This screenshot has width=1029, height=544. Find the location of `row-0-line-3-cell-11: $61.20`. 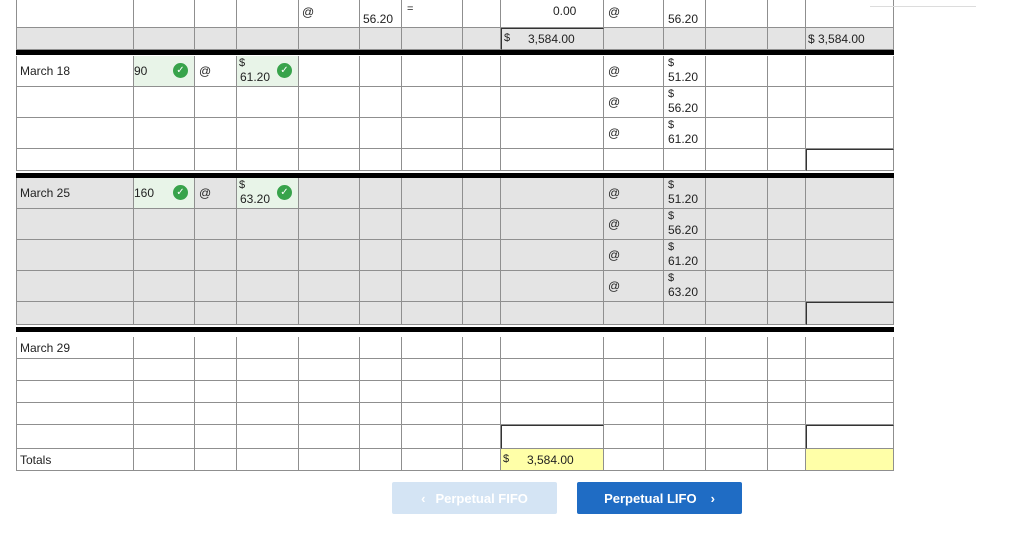

row-0-line-3-cell-11: $61.20 is located at coordinates (685, 133).